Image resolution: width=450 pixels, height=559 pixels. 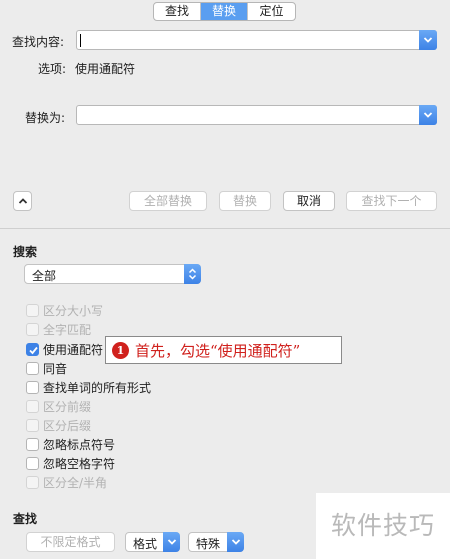 I want to click on cancel-button: 取消, so click(x=309, y=201).